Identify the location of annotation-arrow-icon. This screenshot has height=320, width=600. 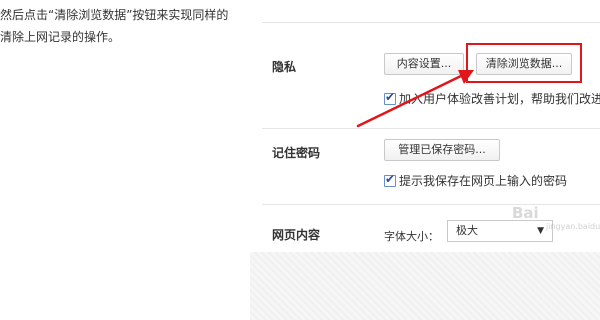
(415, 99).